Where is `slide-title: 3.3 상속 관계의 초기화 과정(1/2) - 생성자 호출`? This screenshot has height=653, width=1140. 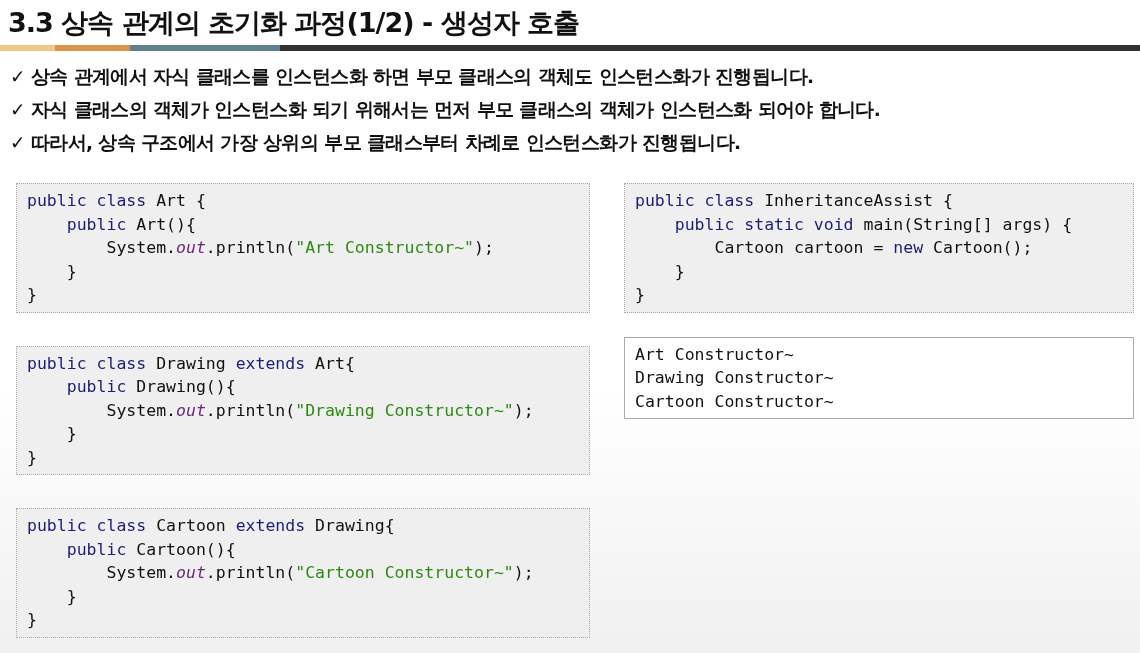 slide-title: 3.3 상속 관계의 초기화 과정(1/2) - 생성자 호출 is located at coordinates (293, 23).